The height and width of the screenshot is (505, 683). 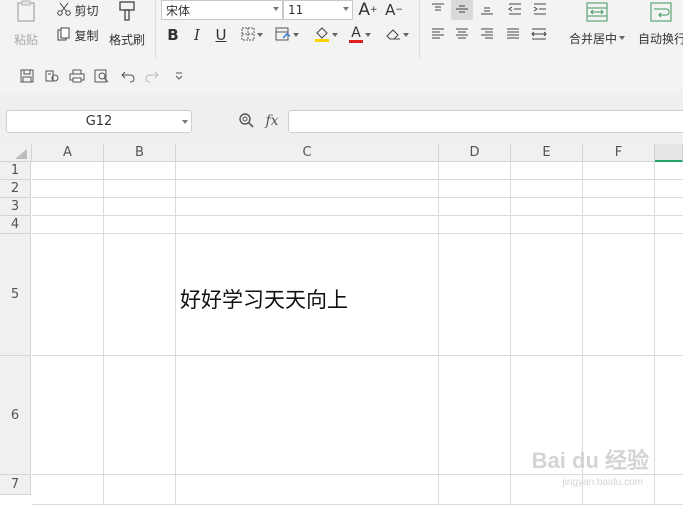 I want to click on cell-a5, so click(x=68, y=295).